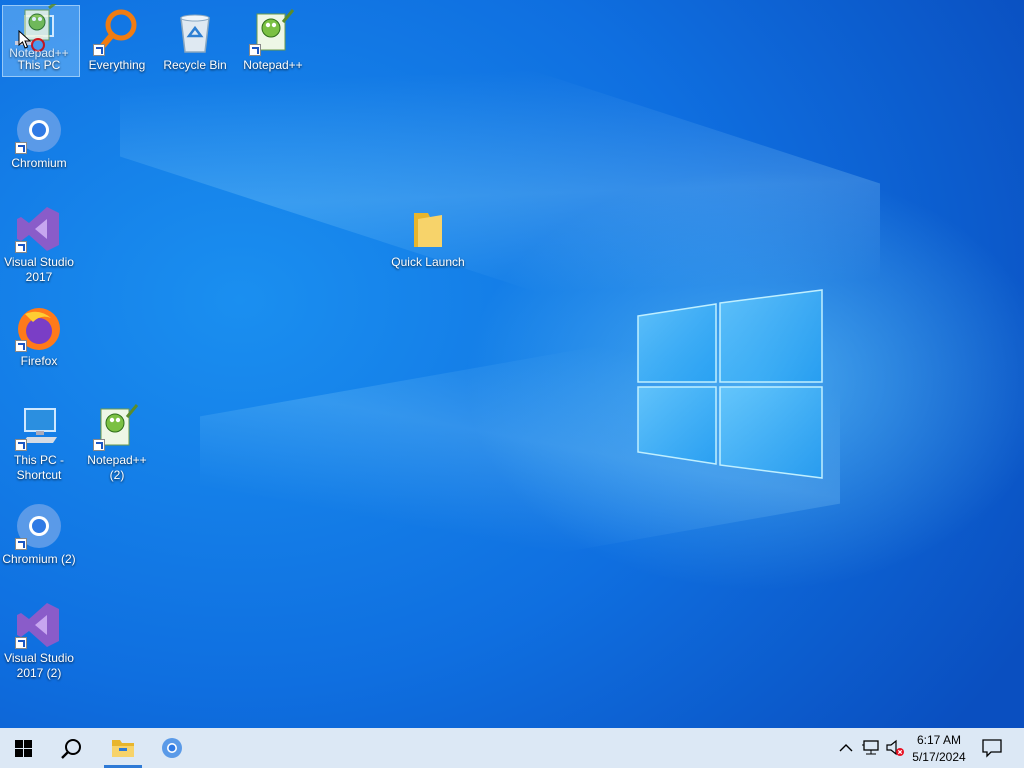 This screenshot has width=1024, height=768. Describe the element at coordinates (195, 65) in the screenshot. I see `icon-label: Recycle Bin` at that location.